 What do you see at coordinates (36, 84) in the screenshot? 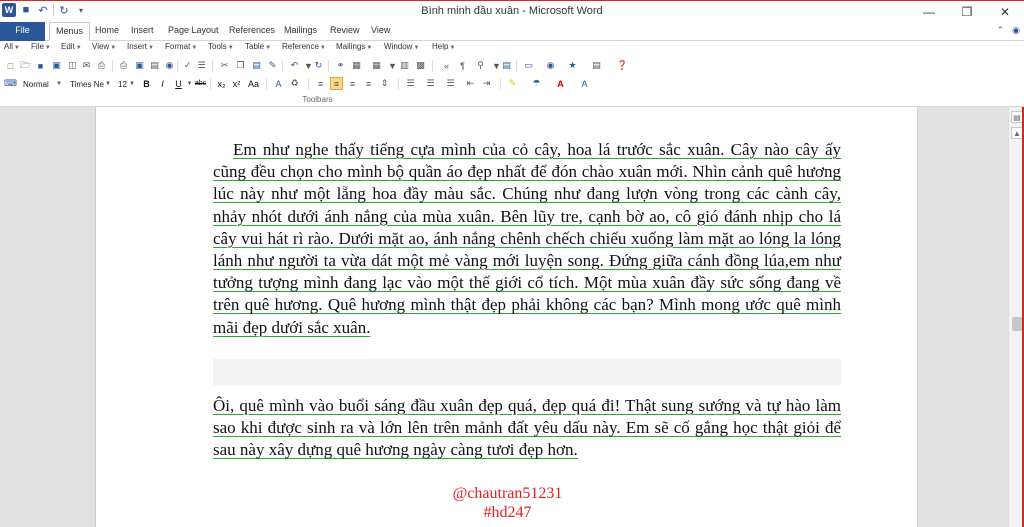
I see `style-value: Normal` at bounding box center [36, 84].